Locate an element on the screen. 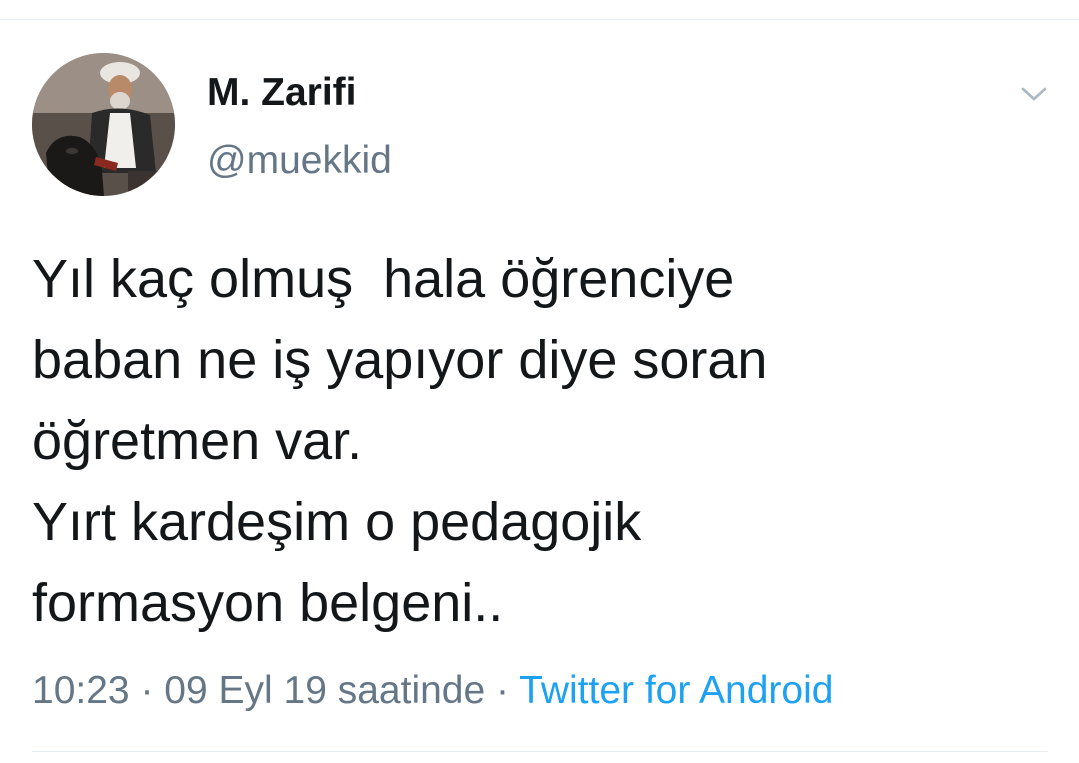  display-name: M. Zarifi is located at coordinates (282, 93).